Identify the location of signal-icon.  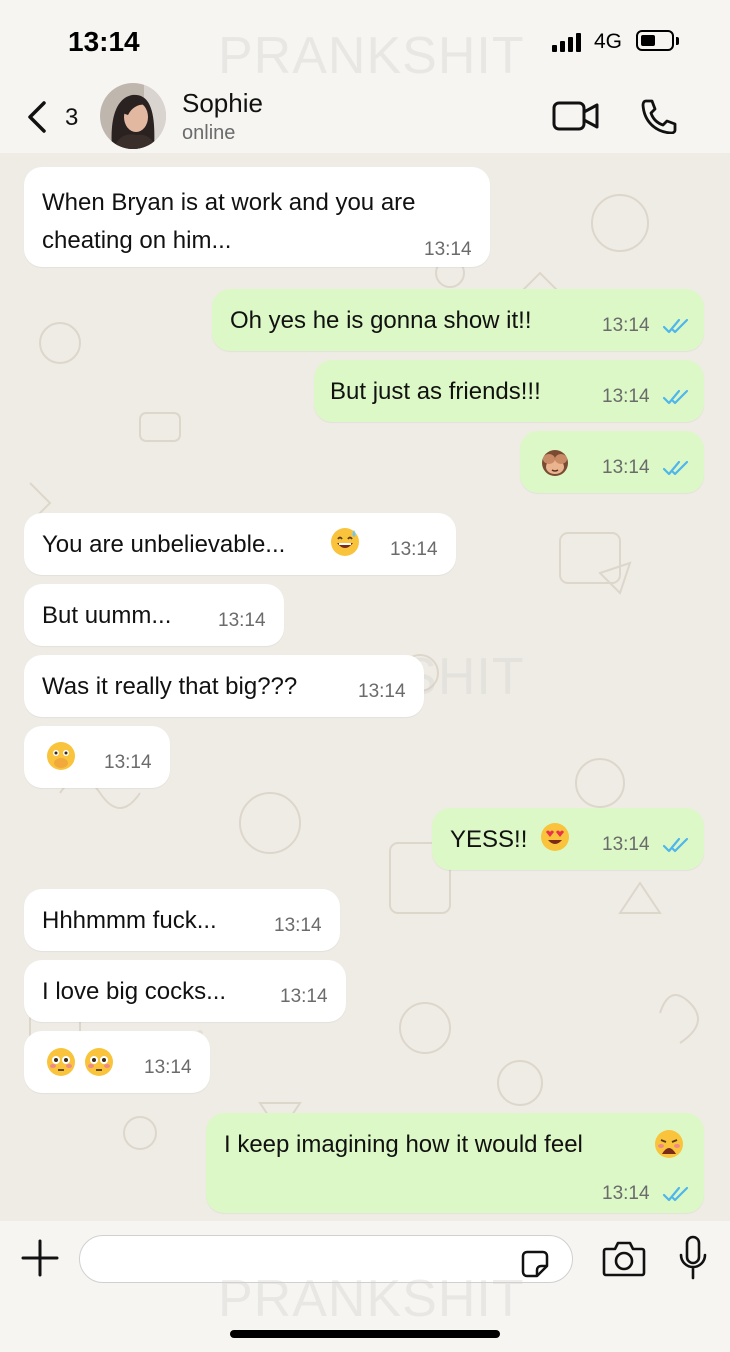
(568, 42).